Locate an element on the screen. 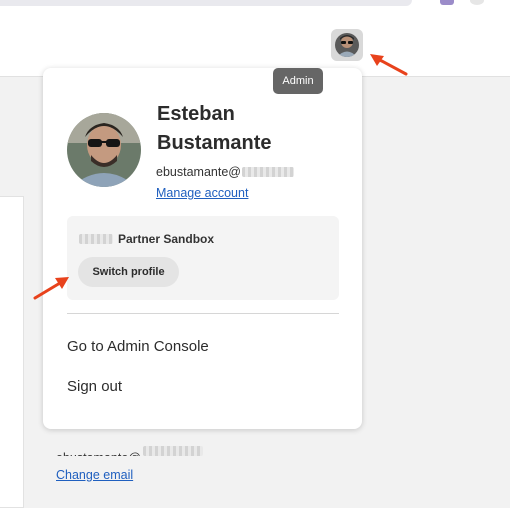 Image resolution: width=510 pixels, height=508 pixels. change-email-link: Change email is located at coordinates (94, 475).